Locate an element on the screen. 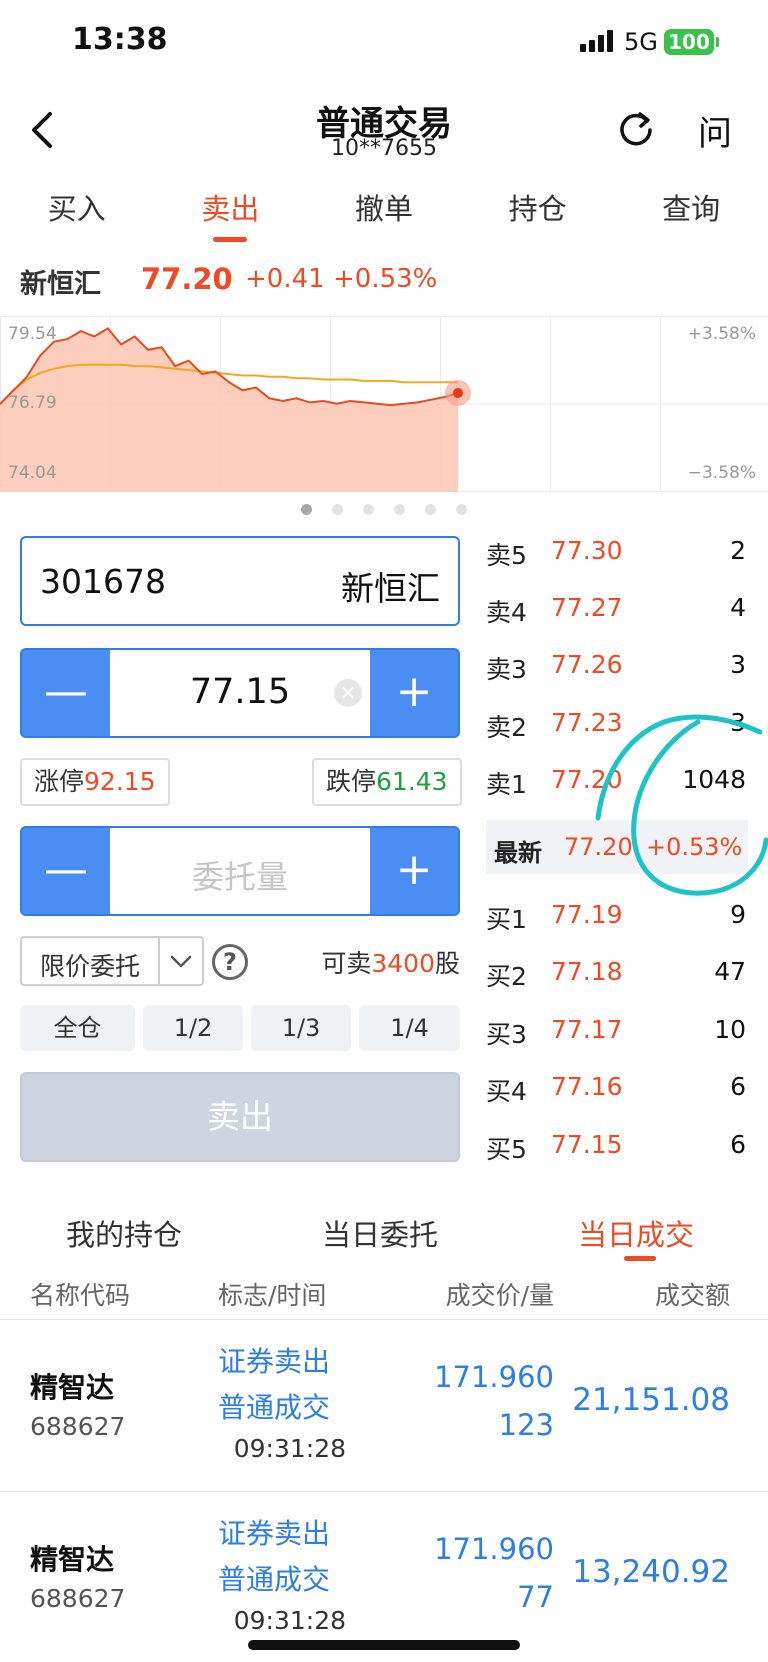 This screenshot has height=1662, width=768. bid-price: 77.19 is located at coordinates (587, 914).